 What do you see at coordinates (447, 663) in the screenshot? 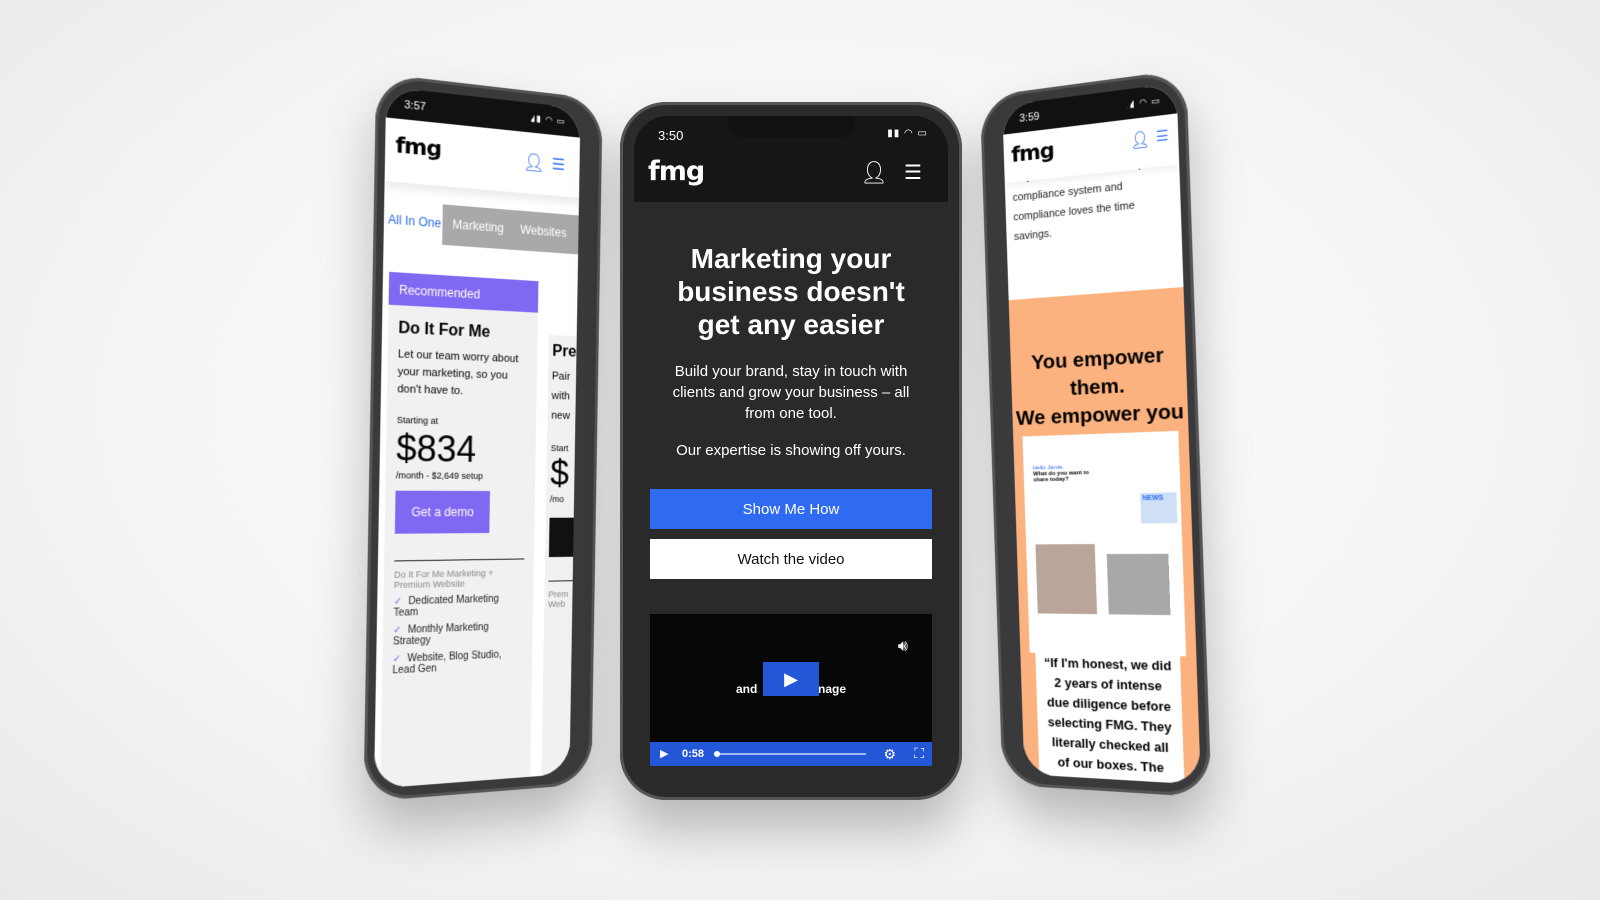
I see `feature-item: ✓ Website, Blog Studio, Lead Gen` at bounding box center [447, 663].